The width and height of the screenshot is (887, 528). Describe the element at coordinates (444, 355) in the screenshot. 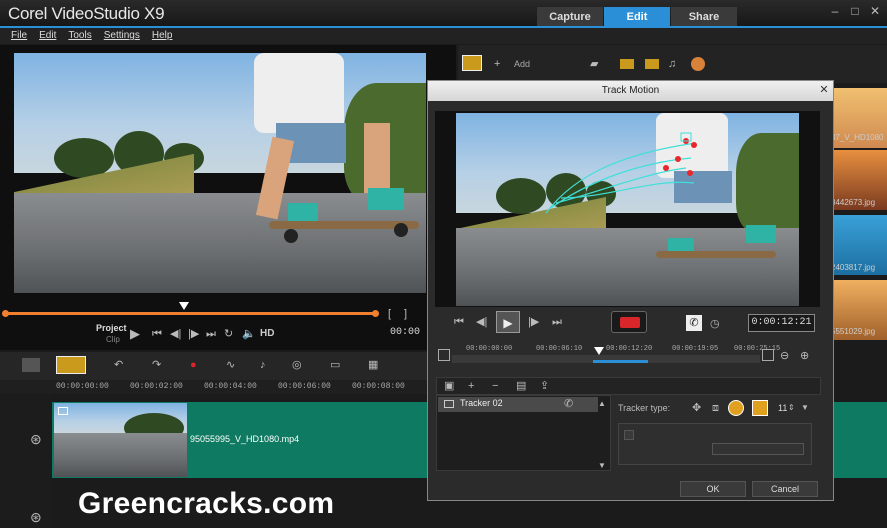

I see `mark-in-button` at that location.